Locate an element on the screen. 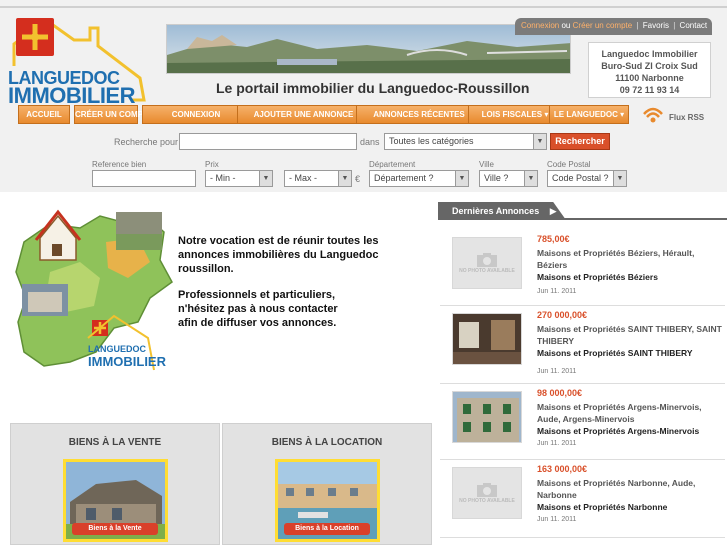 This screenshot has width=727, height=545. nav-tax-laws: LOIS FISCALES ▾ is located at coordinates (515, 114).